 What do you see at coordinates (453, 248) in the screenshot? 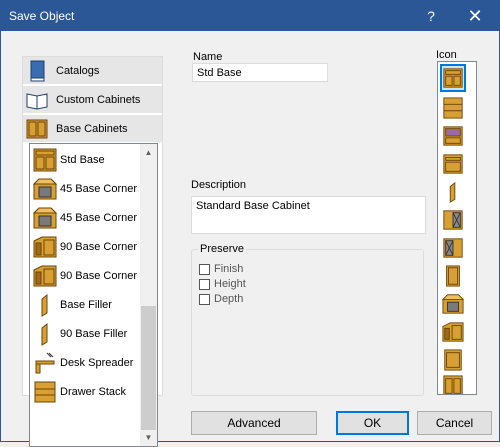
I see `blind-corner-left-icon` at bounding box center [453, 248].